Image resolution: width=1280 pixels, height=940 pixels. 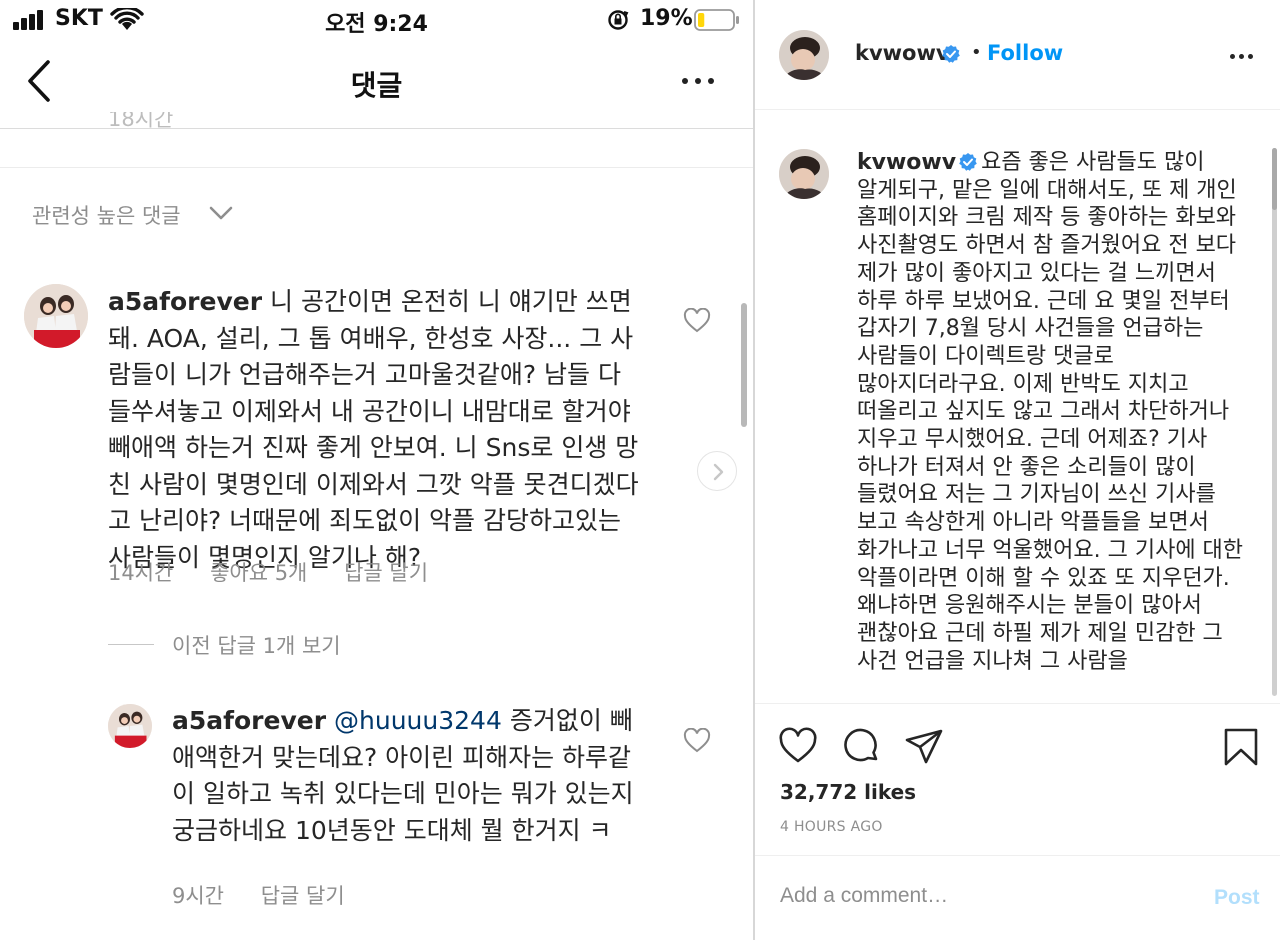 I want to click on previous-comment-timestamp: 18시간, so click(x=141, y=121).